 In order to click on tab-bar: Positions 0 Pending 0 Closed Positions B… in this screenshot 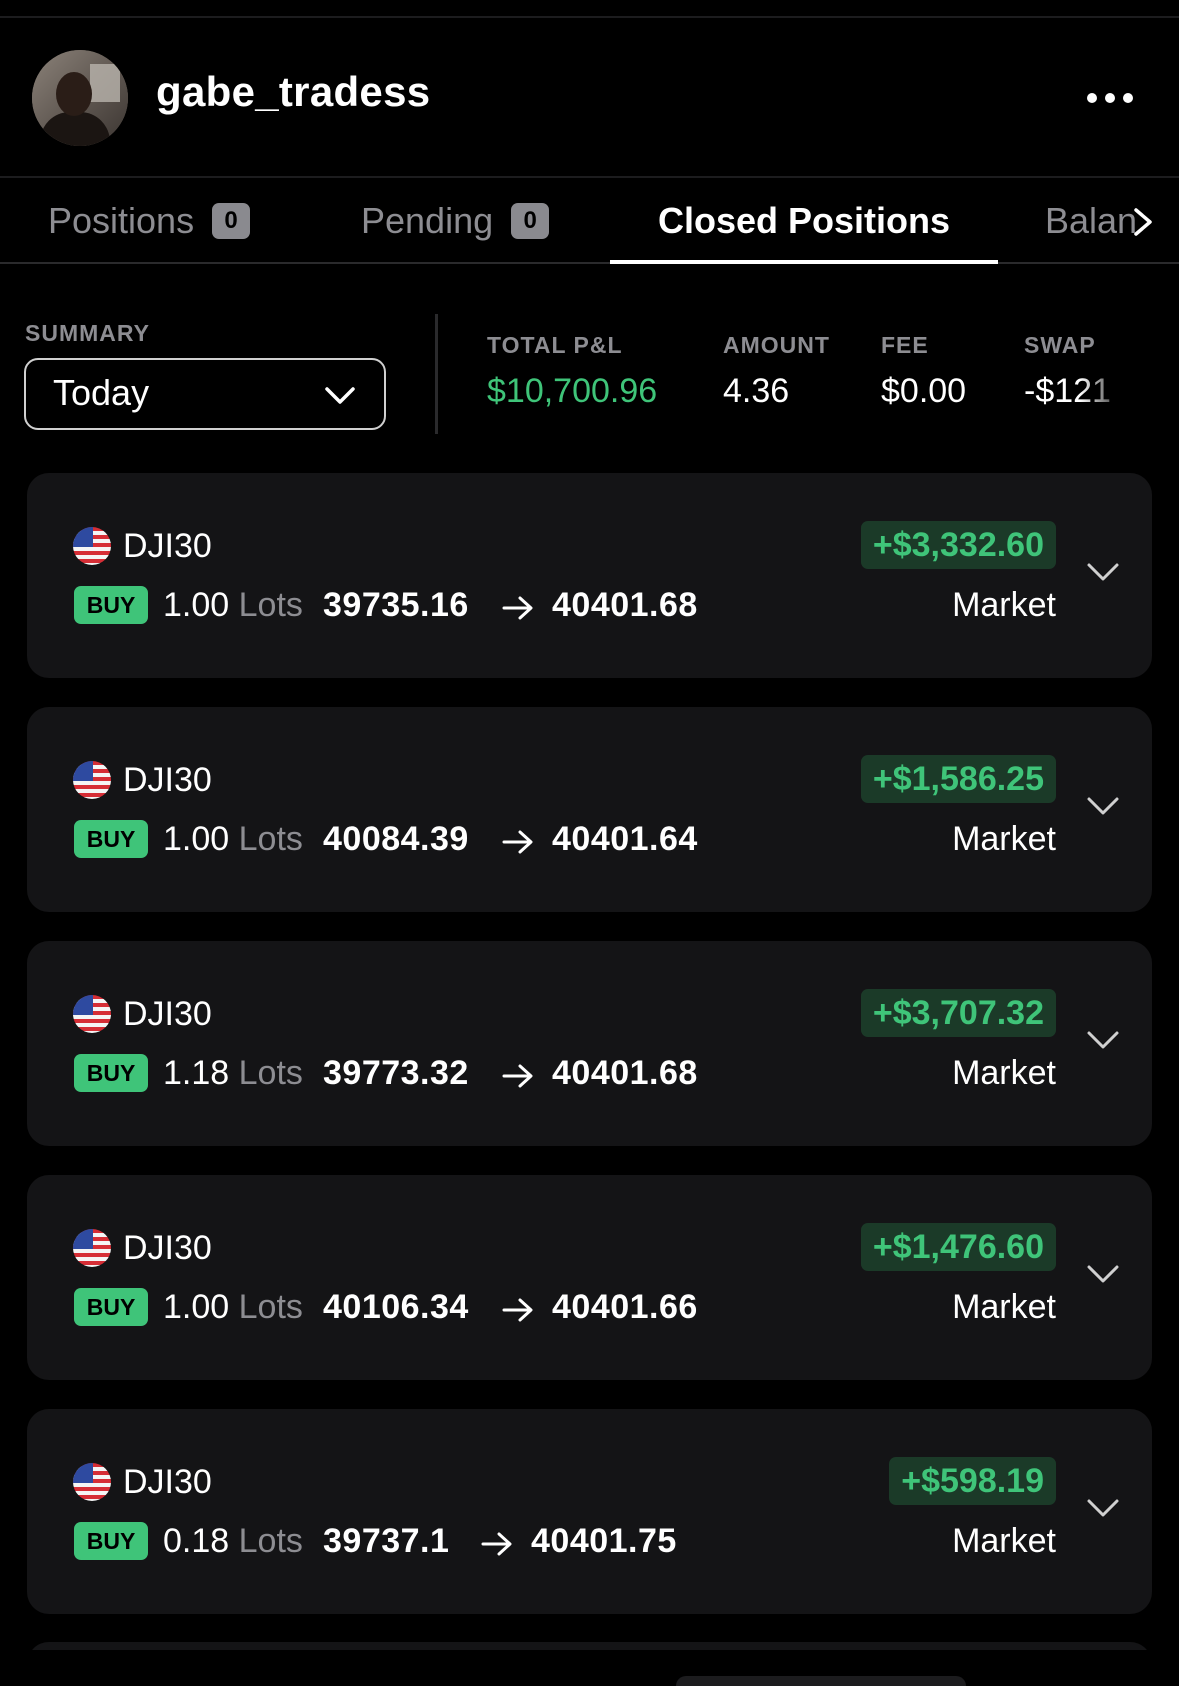, I will do `click(589, 220)`.